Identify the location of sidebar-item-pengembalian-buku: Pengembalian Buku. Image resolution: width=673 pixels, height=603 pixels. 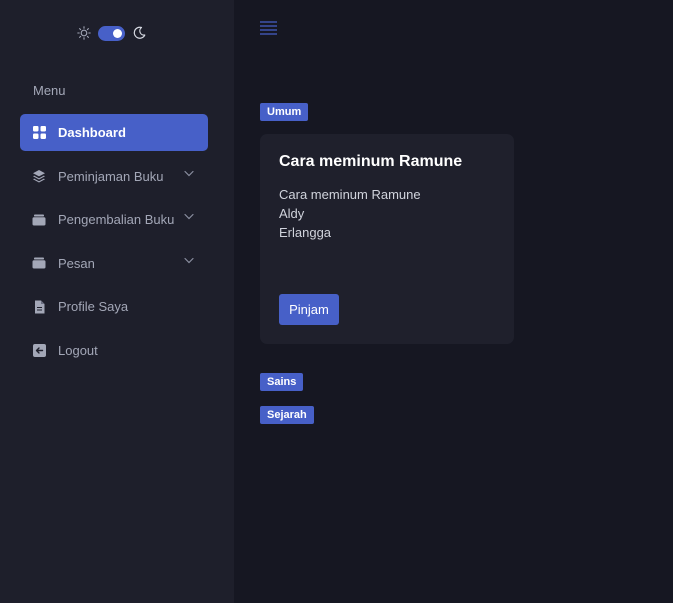
(114, 219).